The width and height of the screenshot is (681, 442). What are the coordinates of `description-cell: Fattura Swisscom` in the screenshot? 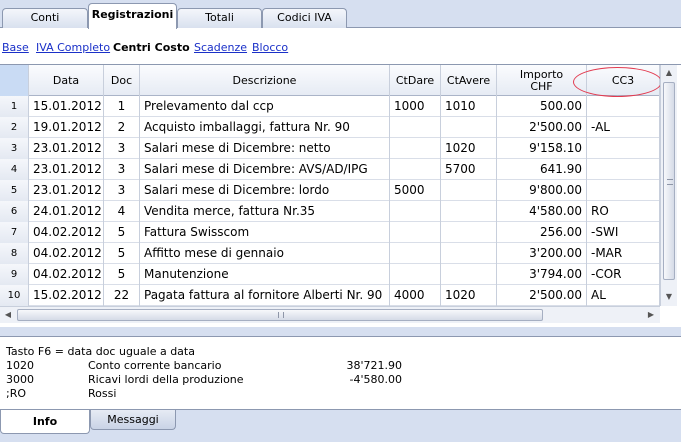 It's located at (265, 232).